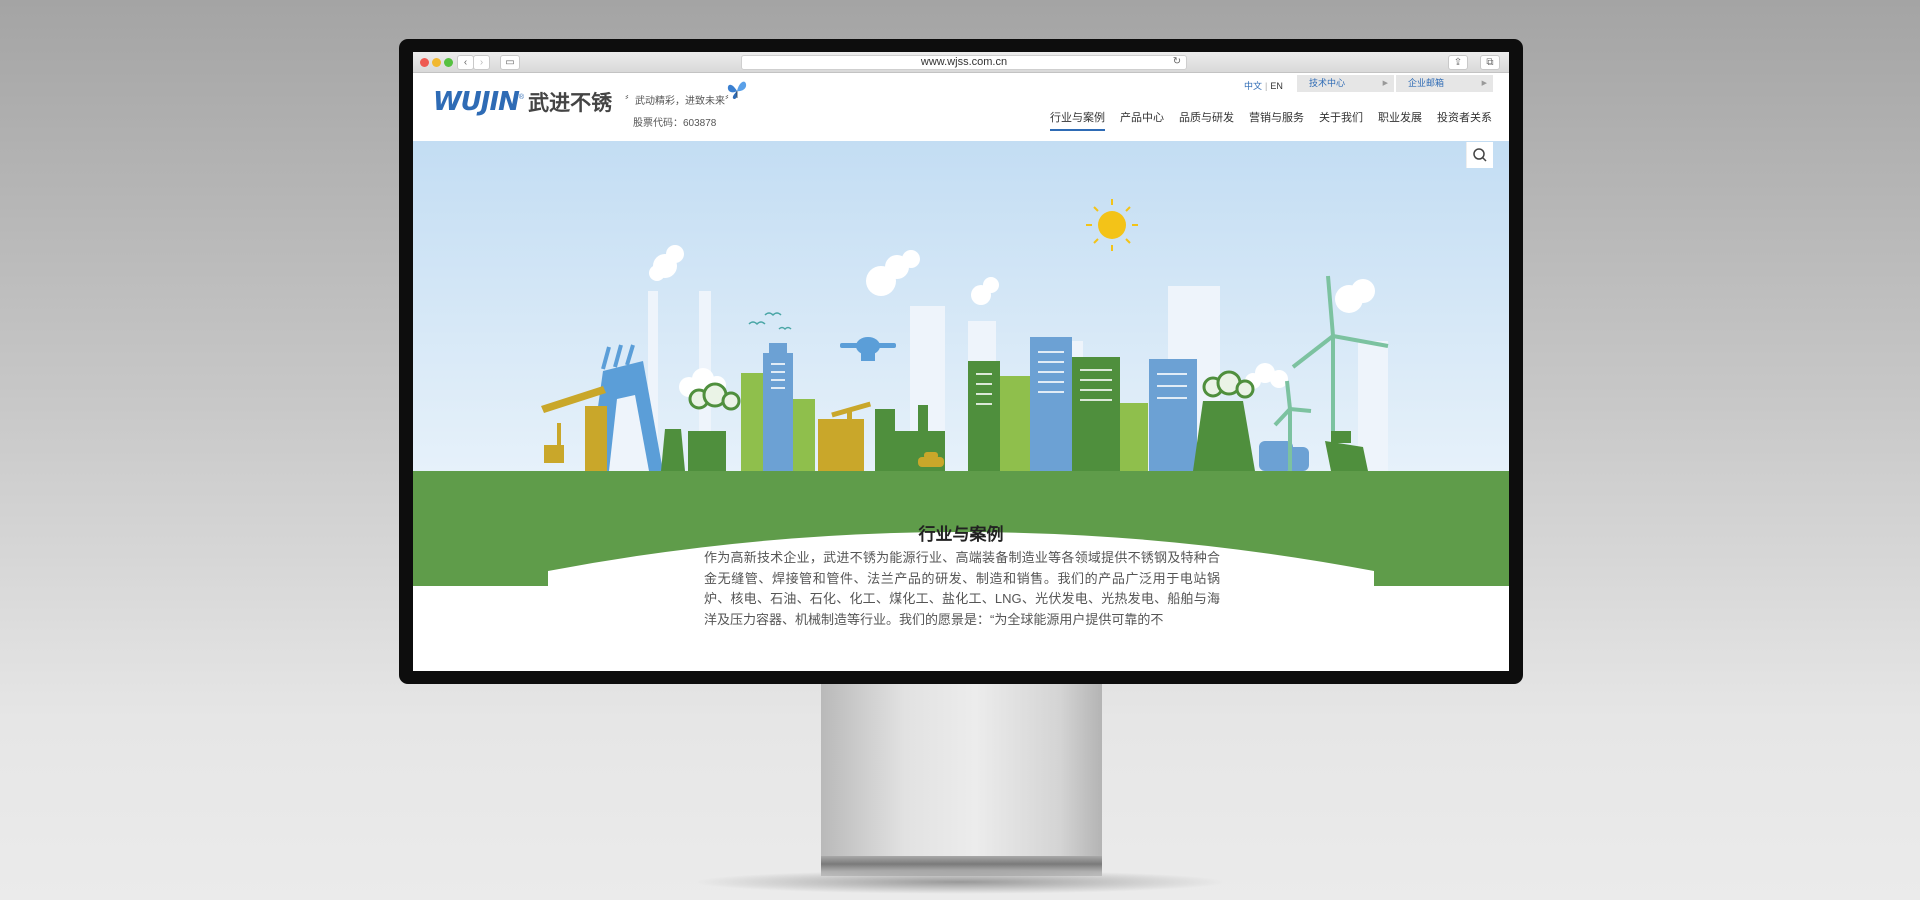 The image size is (1920, 900). I want to click on main-nav: 行业与案例 产品中心 品质与研发 营销与服务 关于我们 职业发展 投资者关系, so click(1263, 120).